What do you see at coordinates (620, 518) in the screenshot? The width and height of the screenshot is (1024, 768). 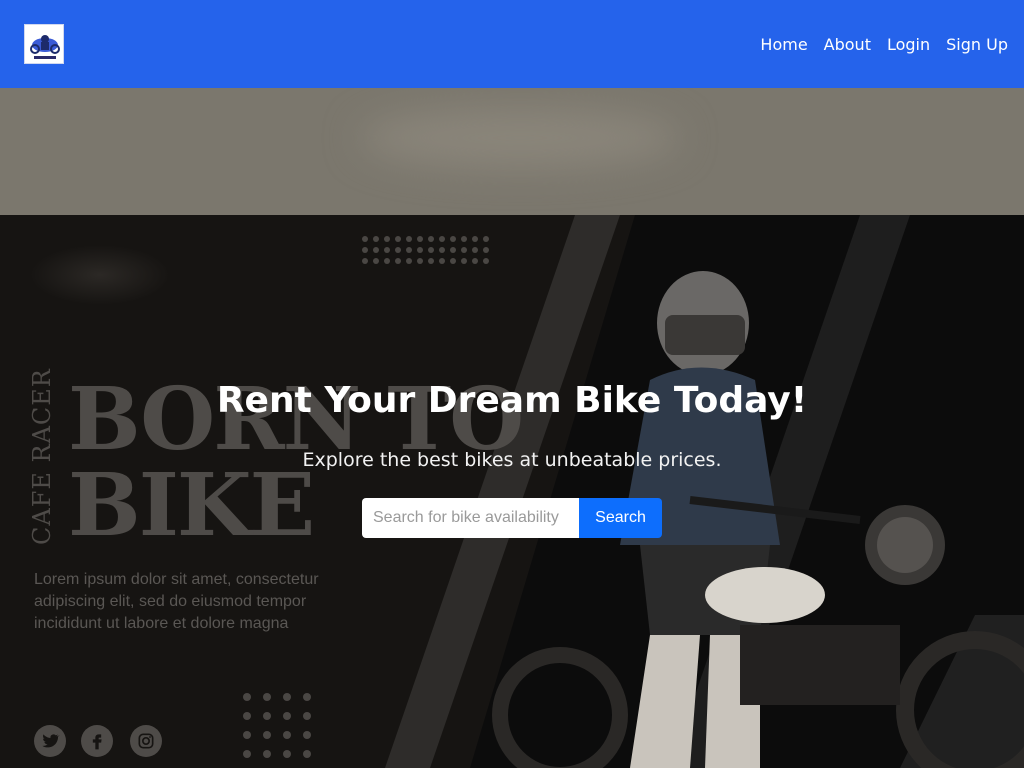 I see `search-button: Search` at bounding box center [620, 518].